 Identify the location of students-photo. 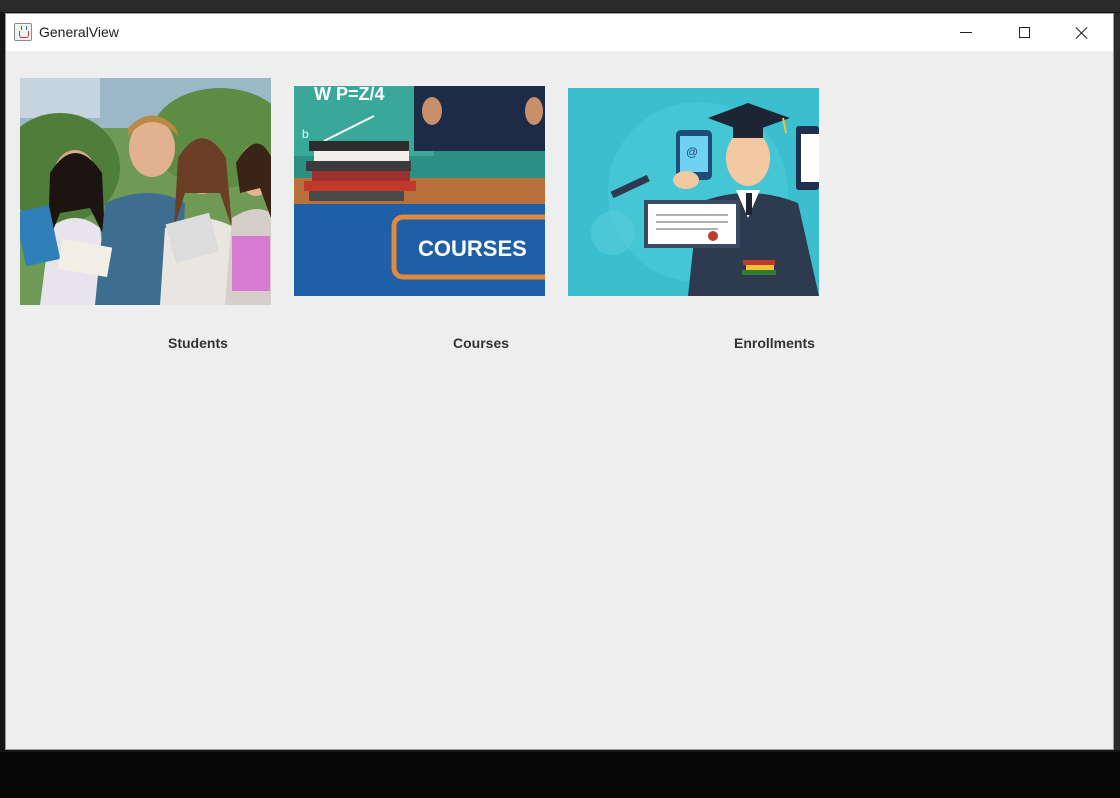
(145, 191).